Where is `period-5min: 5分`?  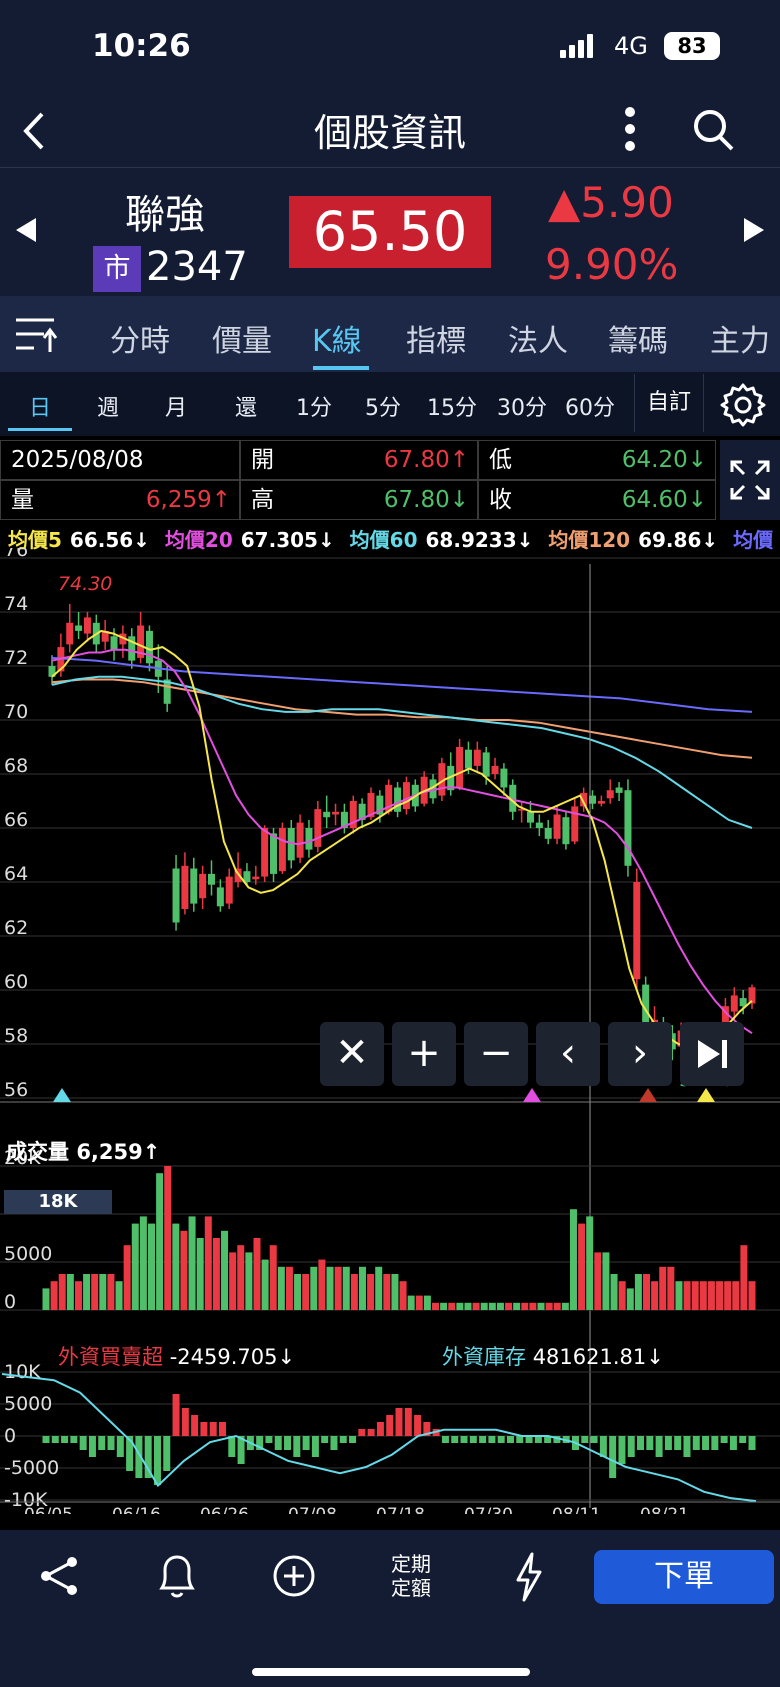
period-5min: 5分 is located at coordinates (383, 406).